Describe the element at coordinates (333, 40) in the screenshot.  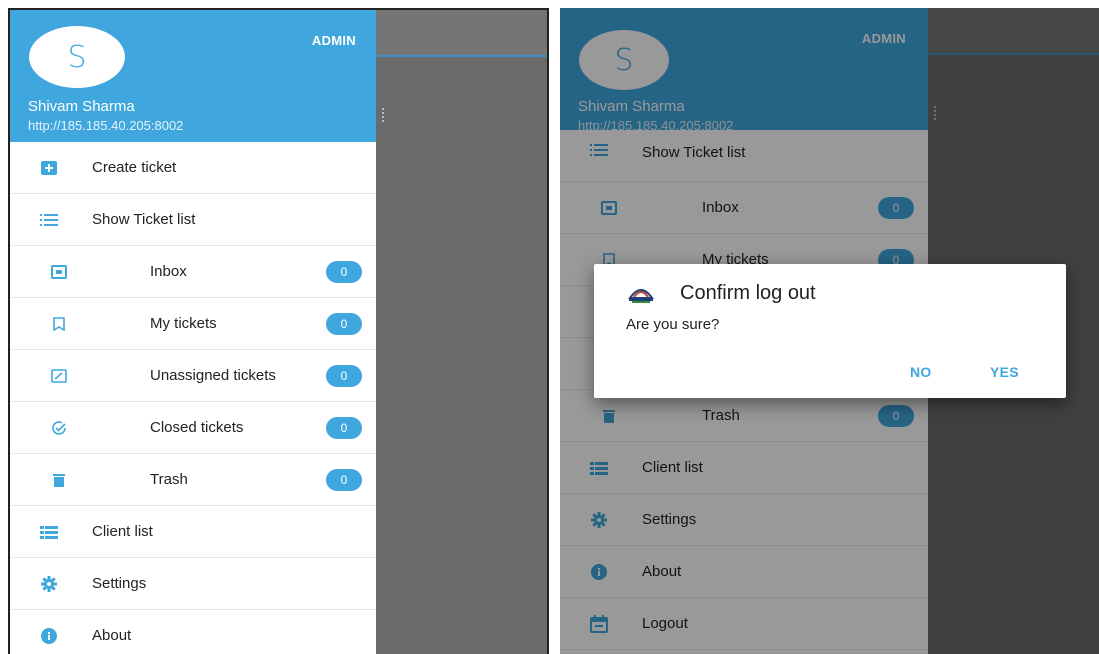
I see `role-label: ADMIN` at that location.